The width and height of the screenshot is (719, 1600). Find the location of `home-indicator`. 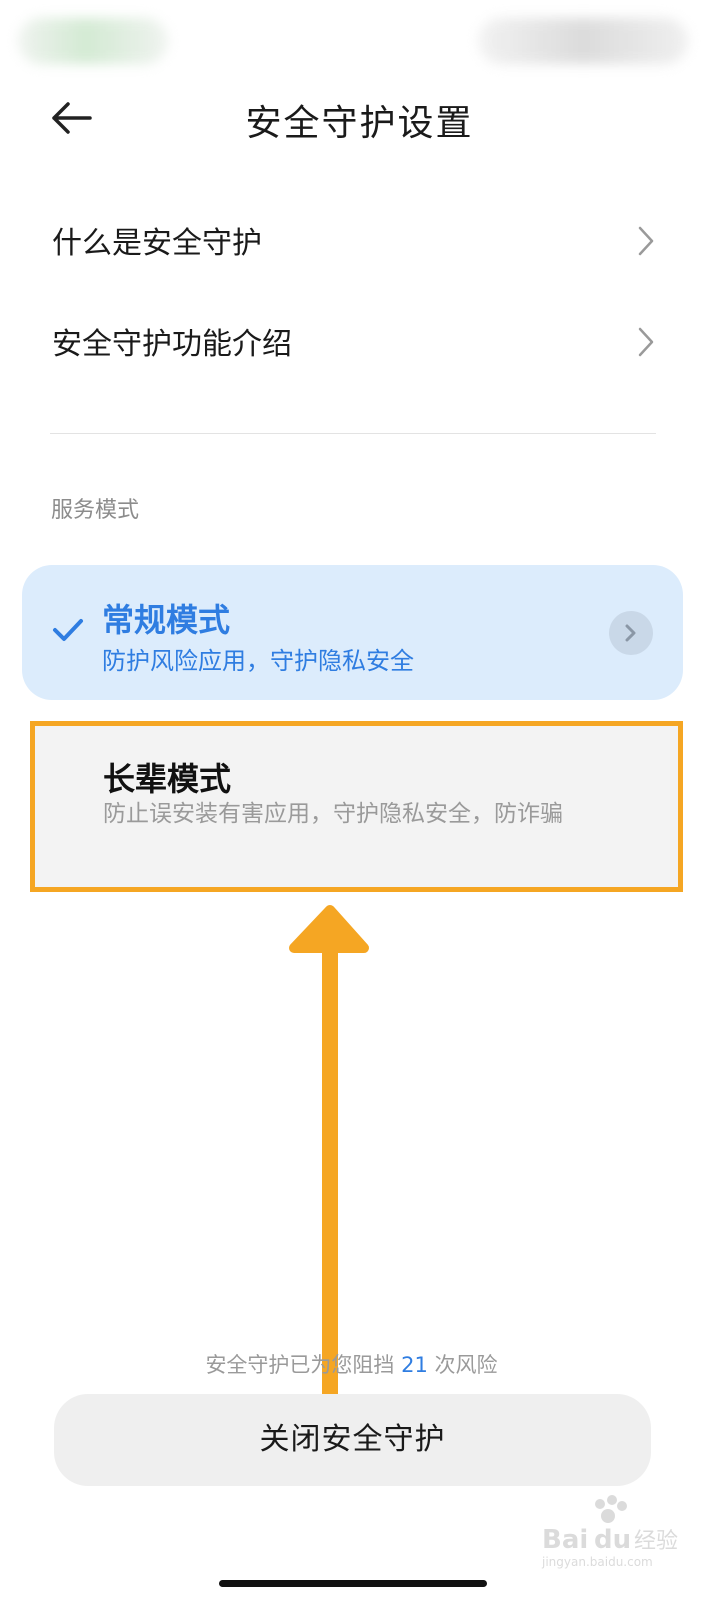

home-indicator is located at coordinates (353, 1583).